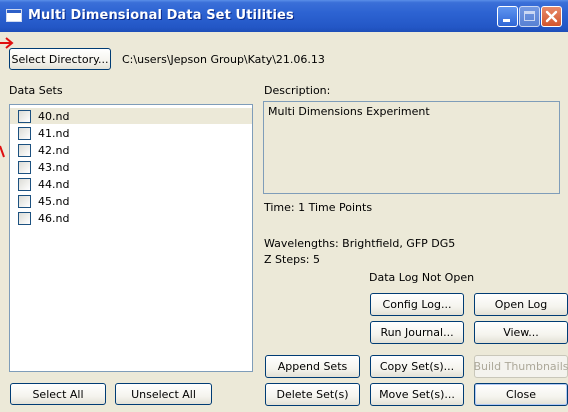 The image size is (568, 412). I want to click on data-sets-label: Data Sets, so click(36, 90).